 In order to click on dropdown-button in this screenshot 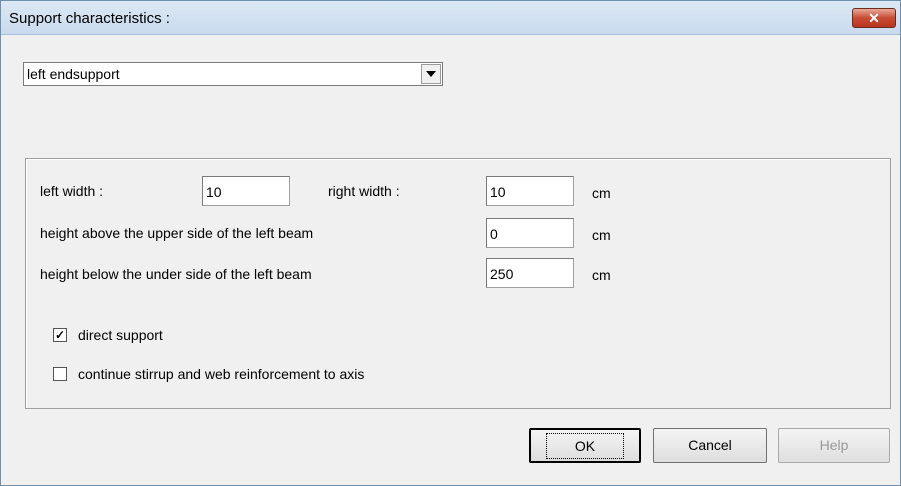, I will do `click(431, 74)`.